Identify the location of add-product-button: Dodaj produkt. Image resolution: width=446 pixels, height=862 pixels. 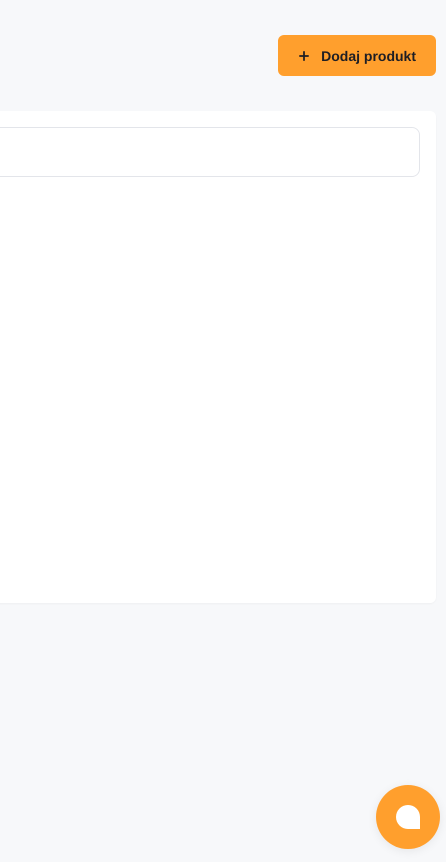
(357, 55).